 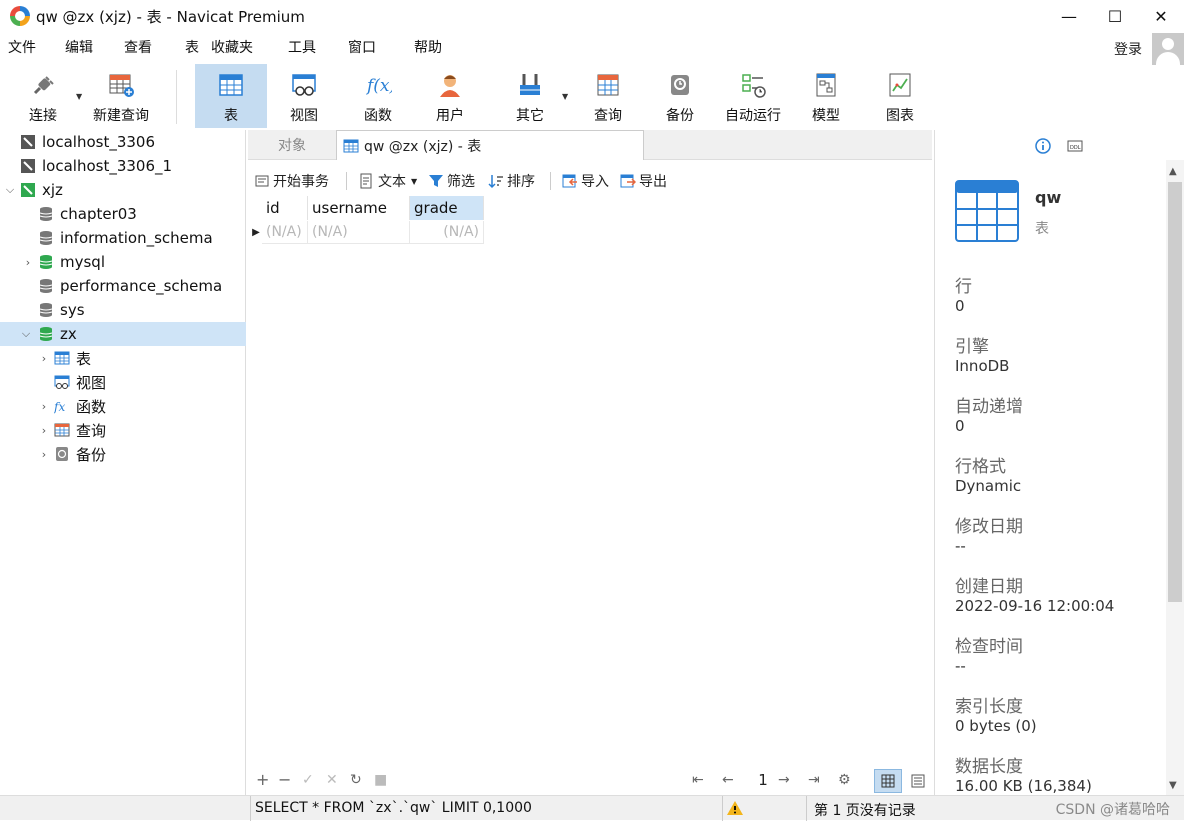 What do you see at coordinates (22, 47) in the screenshot?
I see `menu-file: 文件` at bounding box center [22, 47].